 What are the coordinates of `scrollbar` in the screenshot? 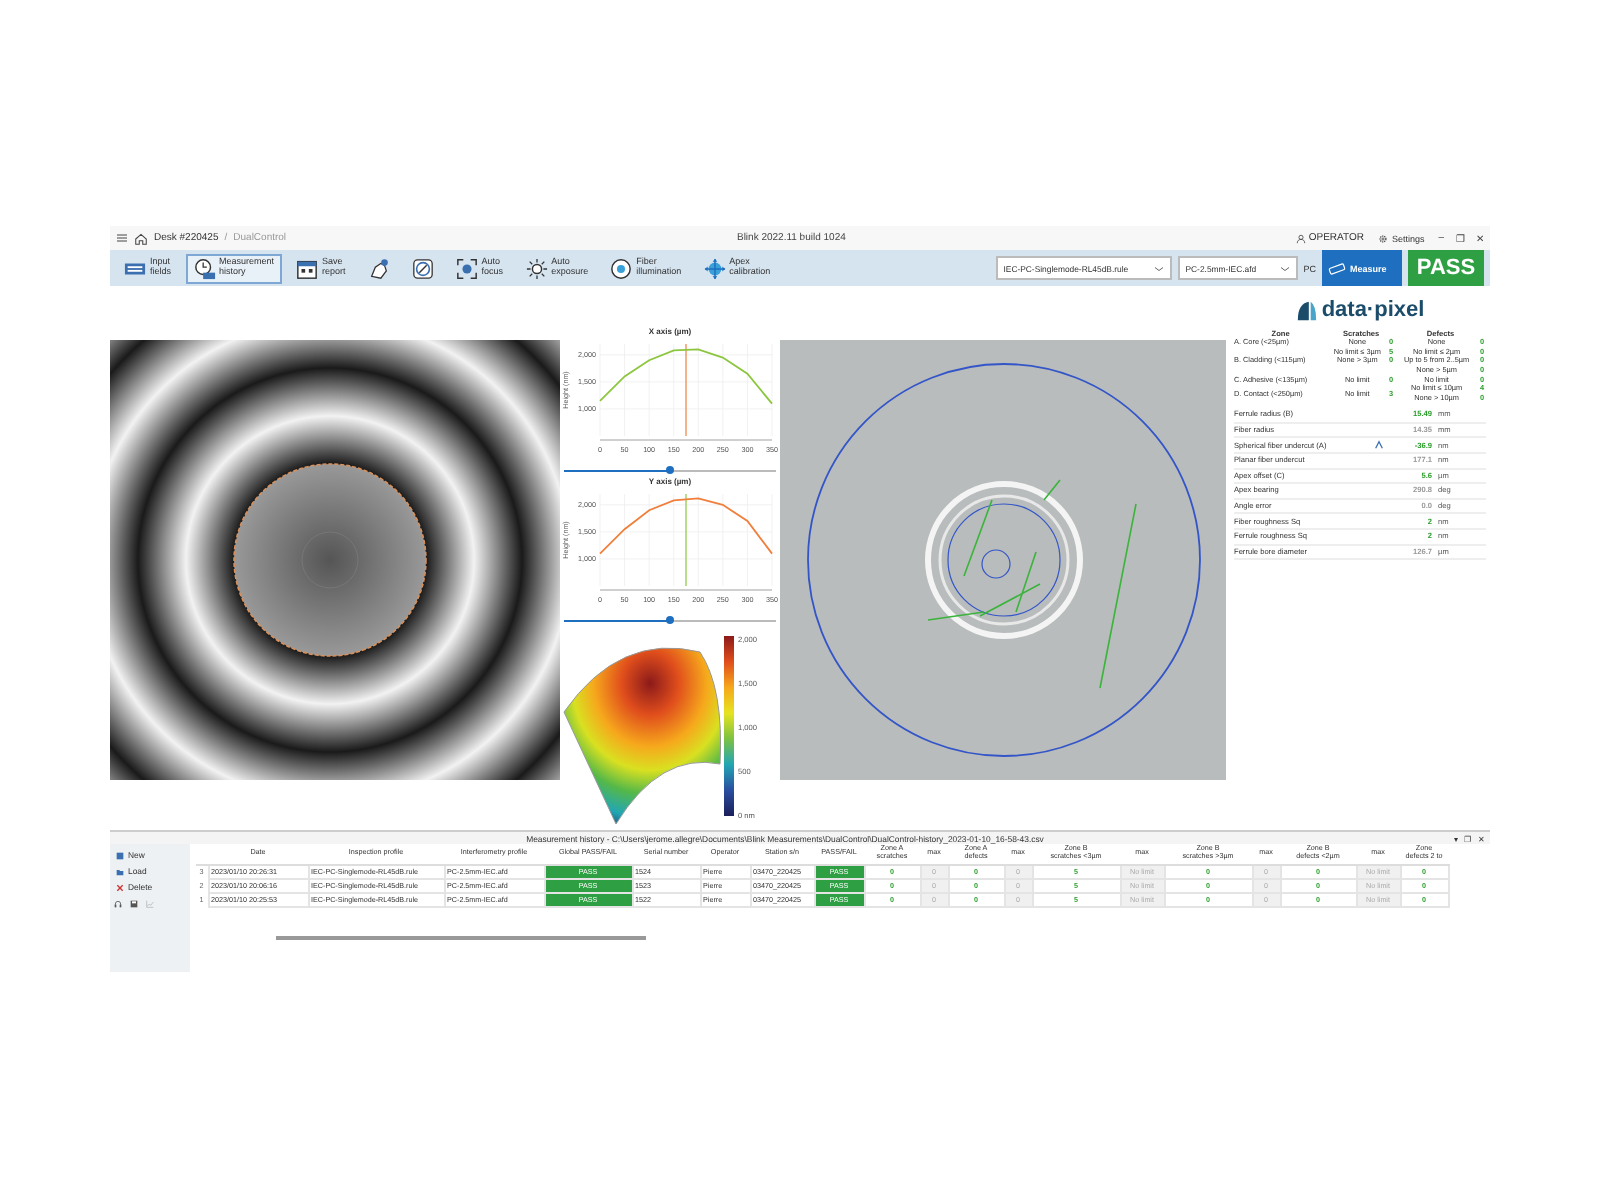 It's located at (461, 938).